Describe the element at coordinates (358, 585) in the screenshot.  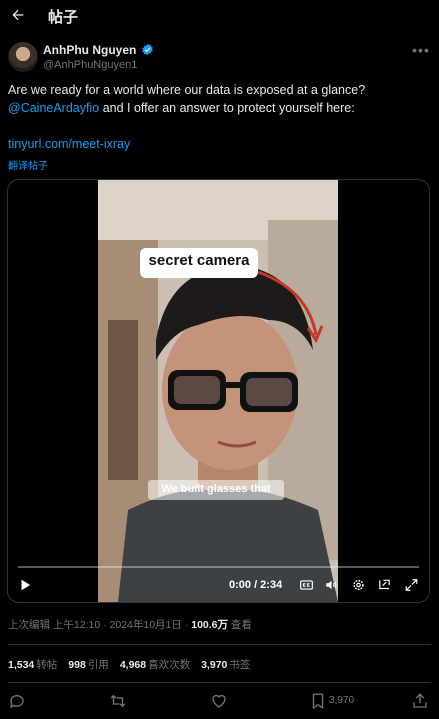
I see `settings-gear-icon` at that location.